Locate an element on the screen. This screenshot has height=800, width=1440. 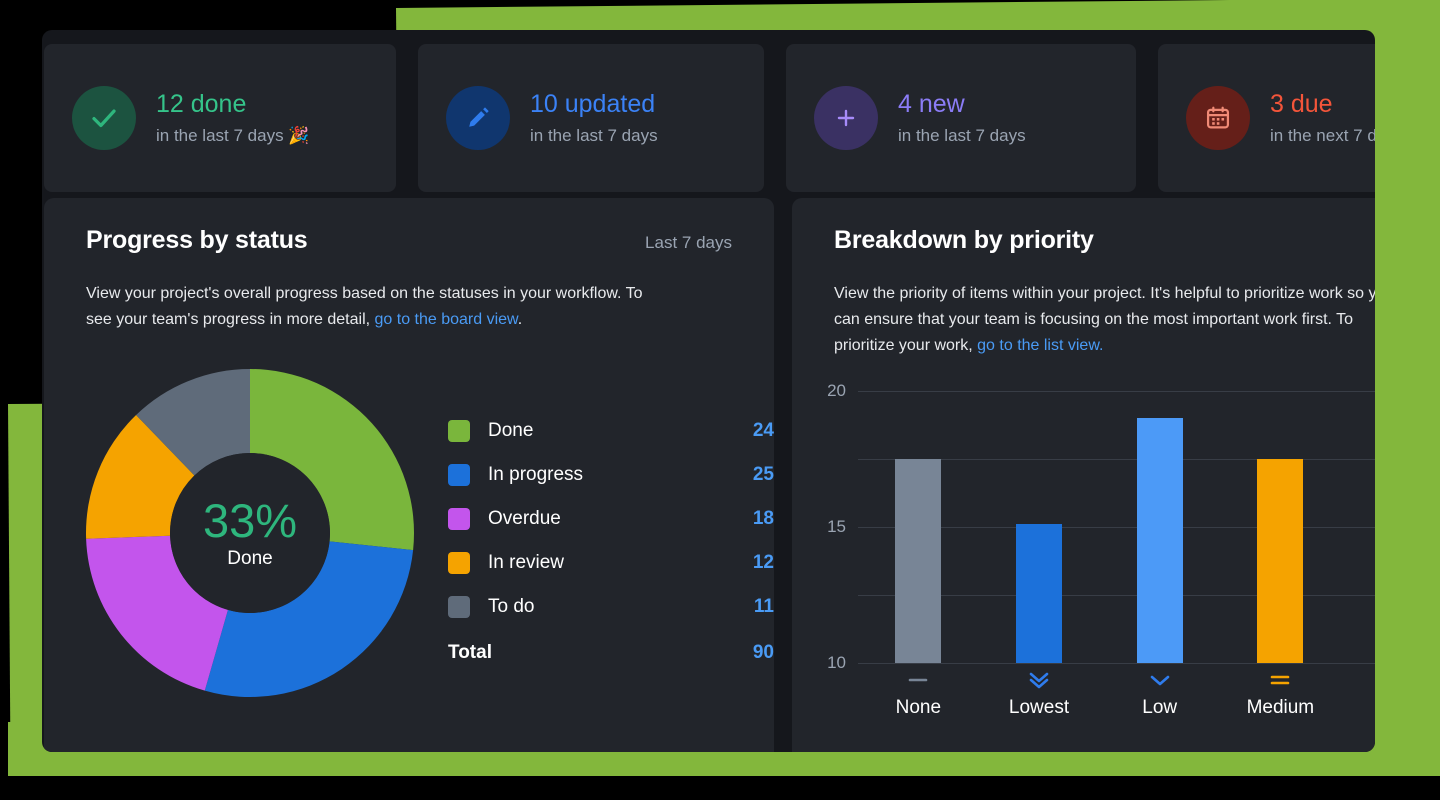
check-circle-icon is located at coordinates (104, 118).